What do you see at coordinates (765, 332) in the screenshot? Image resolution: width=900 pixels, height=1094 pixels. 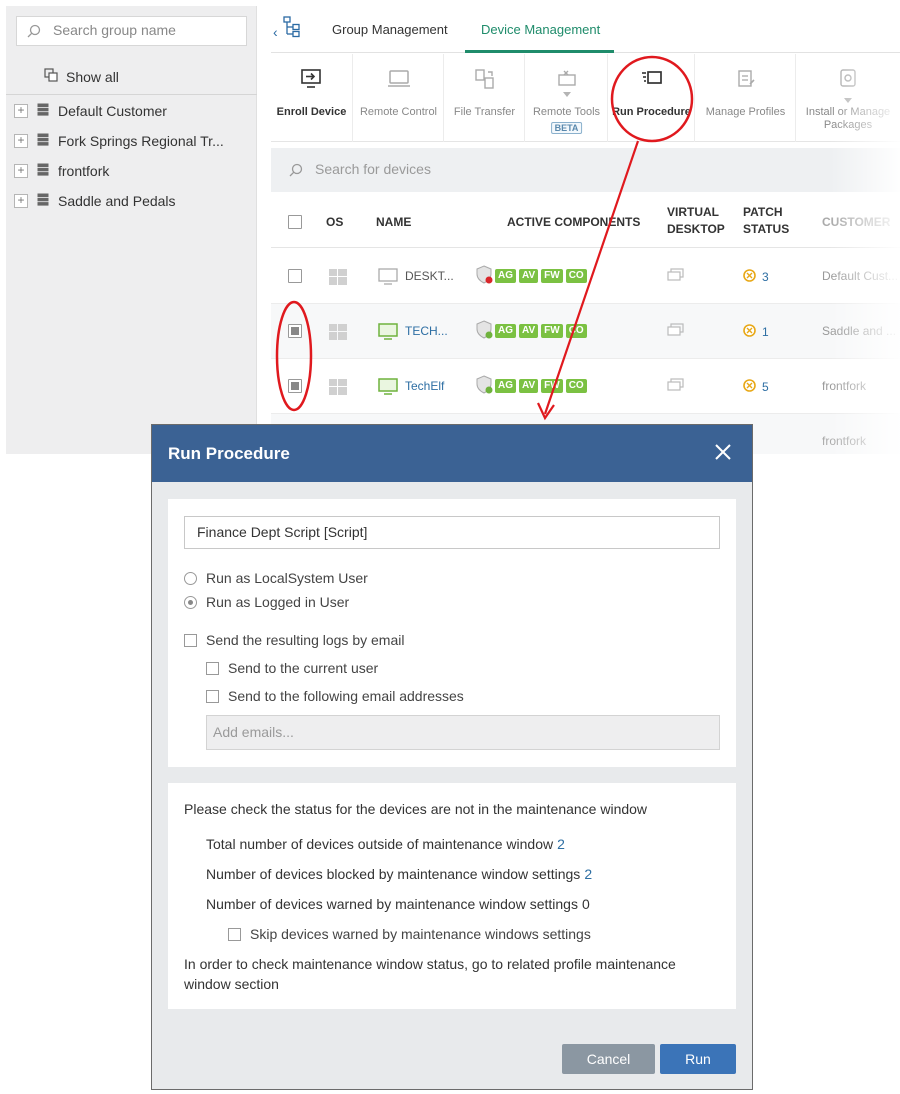 I see `patch-count: 1` at bounding box center [765, 332].